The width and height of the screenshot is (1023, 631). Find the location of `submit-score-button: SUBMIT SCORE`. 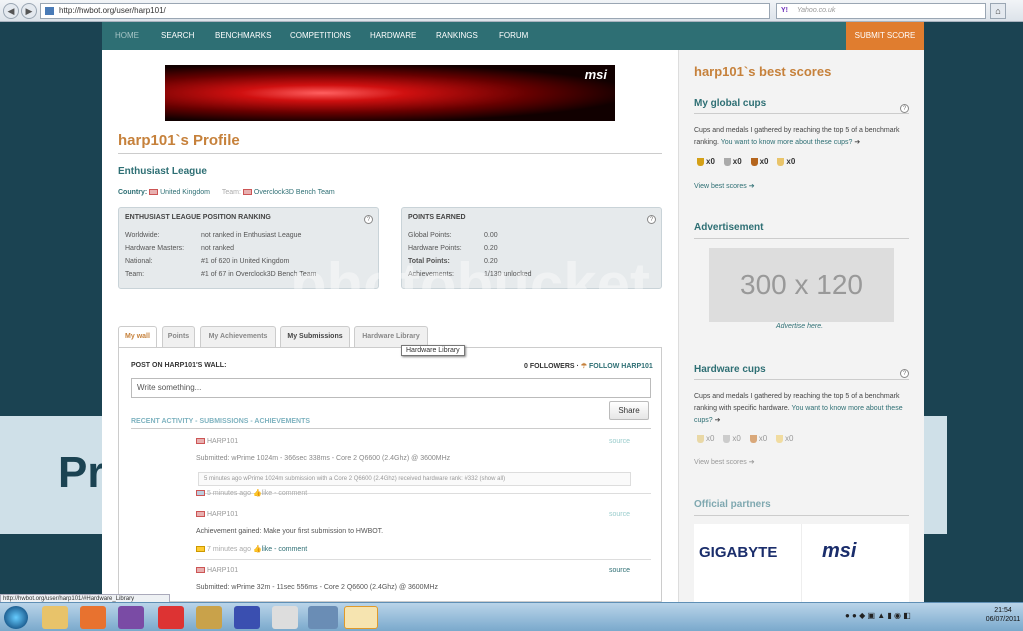

submit-score-button: SUBMIT SCORE is located at coordinates (885, 36).